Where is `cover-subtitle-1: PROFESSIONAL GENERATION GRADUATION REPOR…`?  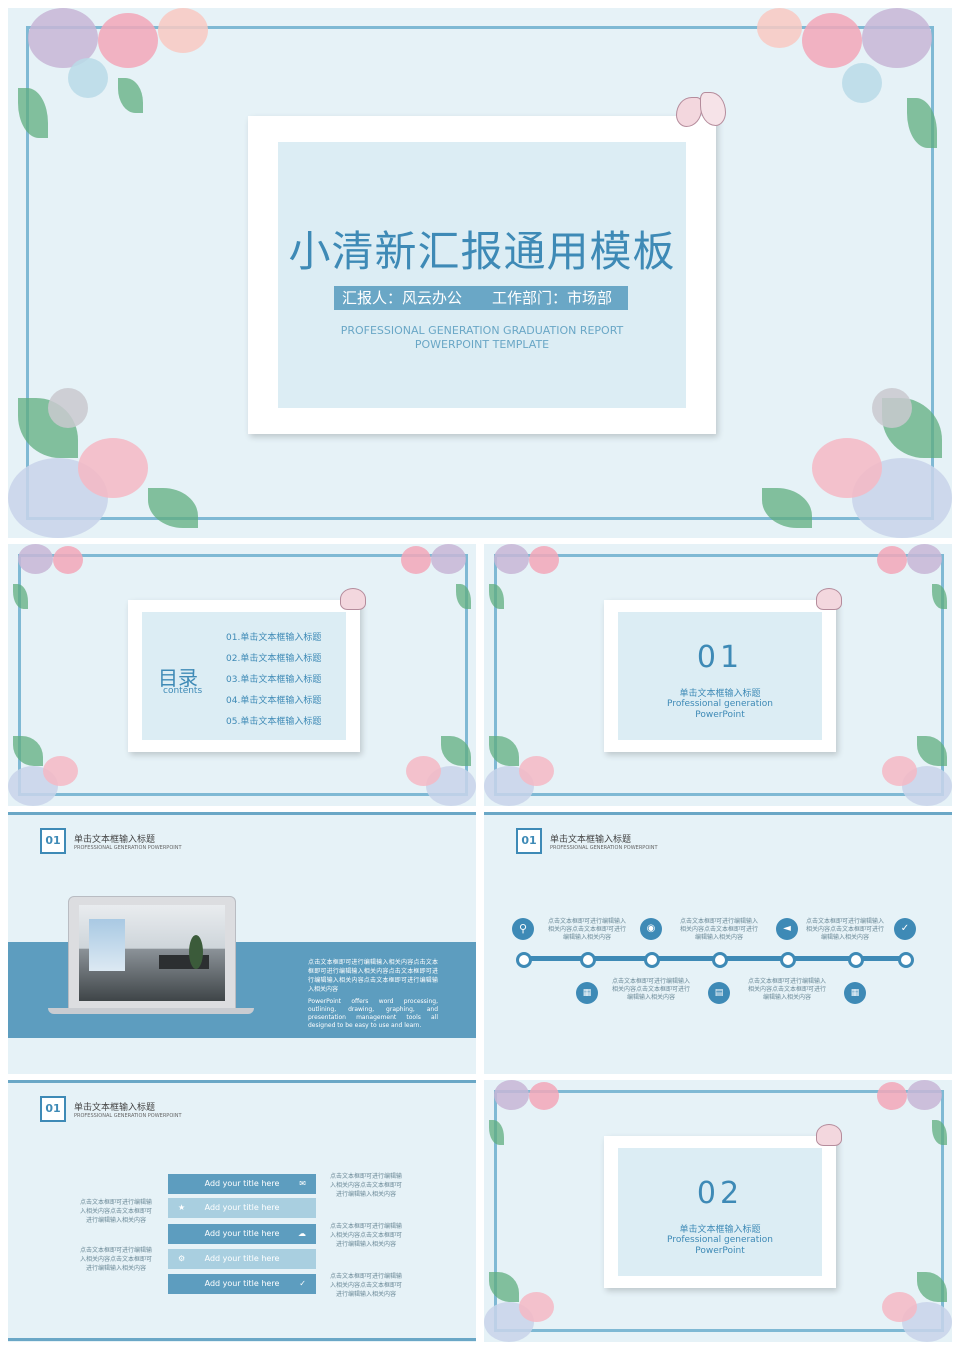
cover-subtitle-1: PROFESSIONAL GENERATION GRADUATION REPOR… is located at coordinates (482, 330).